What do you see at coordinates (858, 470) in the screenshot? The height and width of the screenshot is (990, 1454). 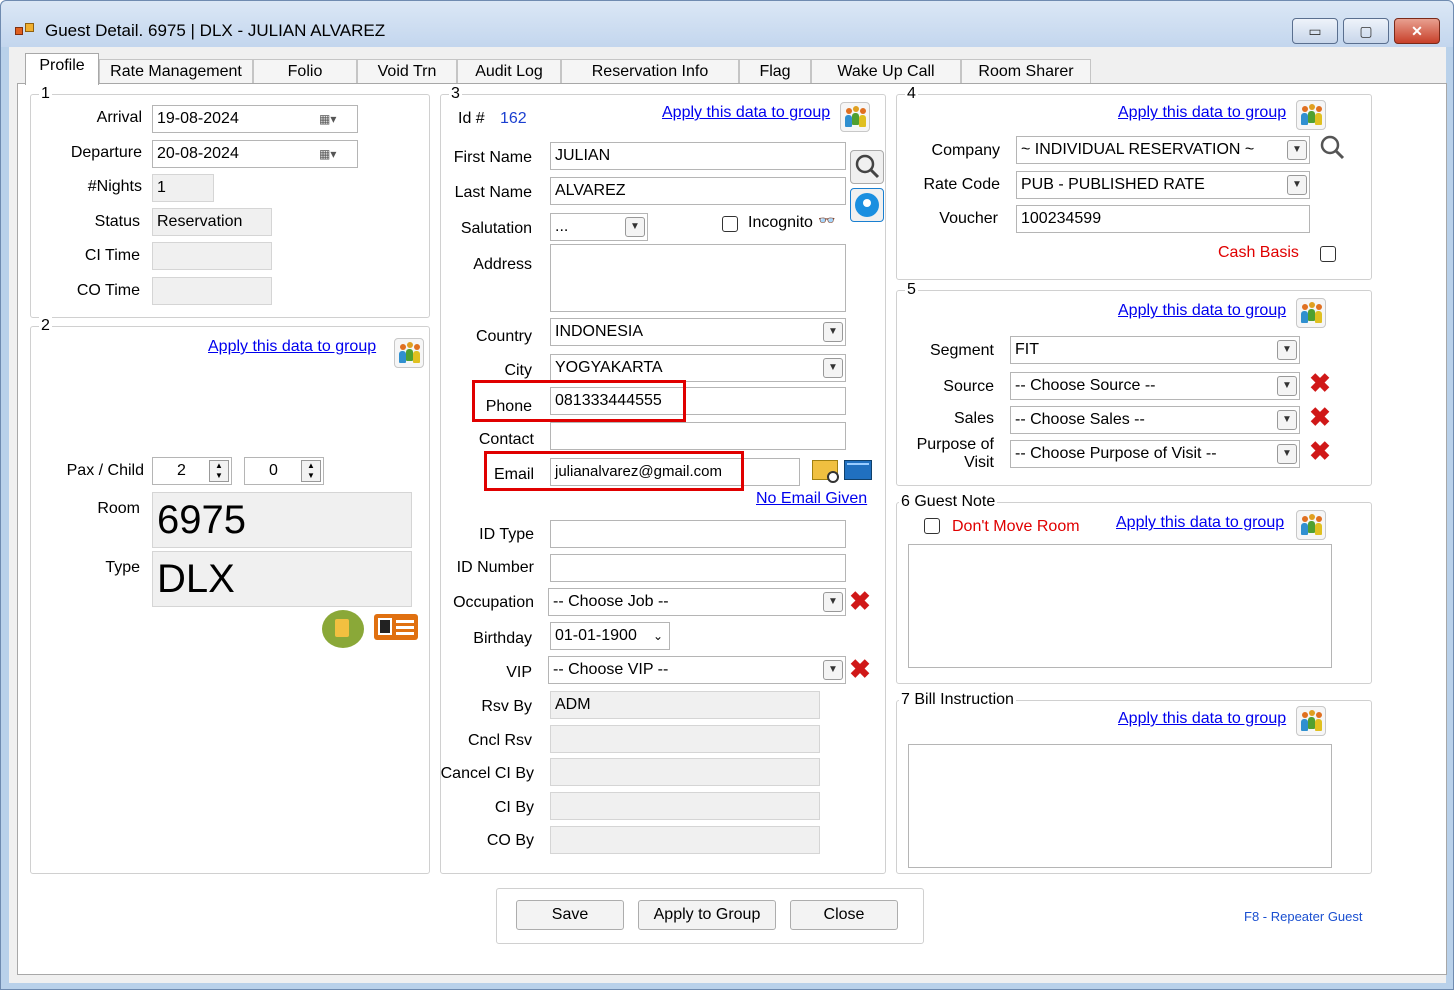 I see `send-mail-icon` at bounding box center [858, 470].